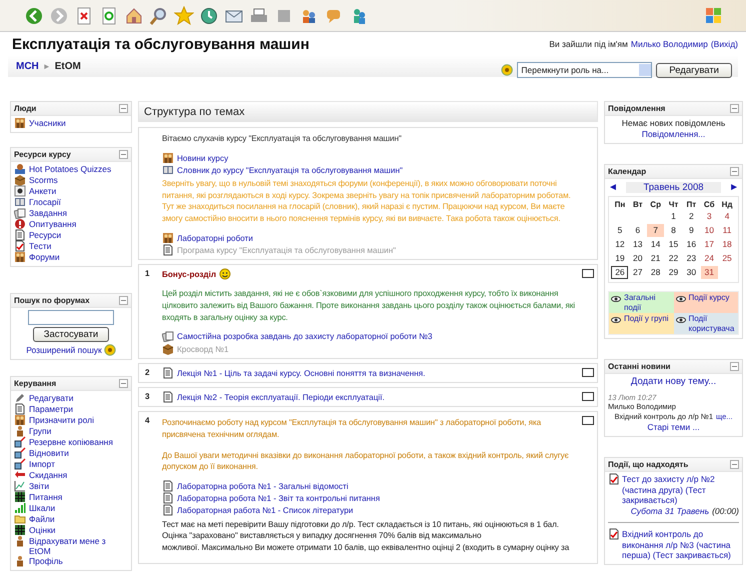 The height and width of the screenshot is (572, 746). What do you see at coordinates (43, 180) in the screenshot?
I see `sidebar-link: Scorms` at bounding box center [43, 180].